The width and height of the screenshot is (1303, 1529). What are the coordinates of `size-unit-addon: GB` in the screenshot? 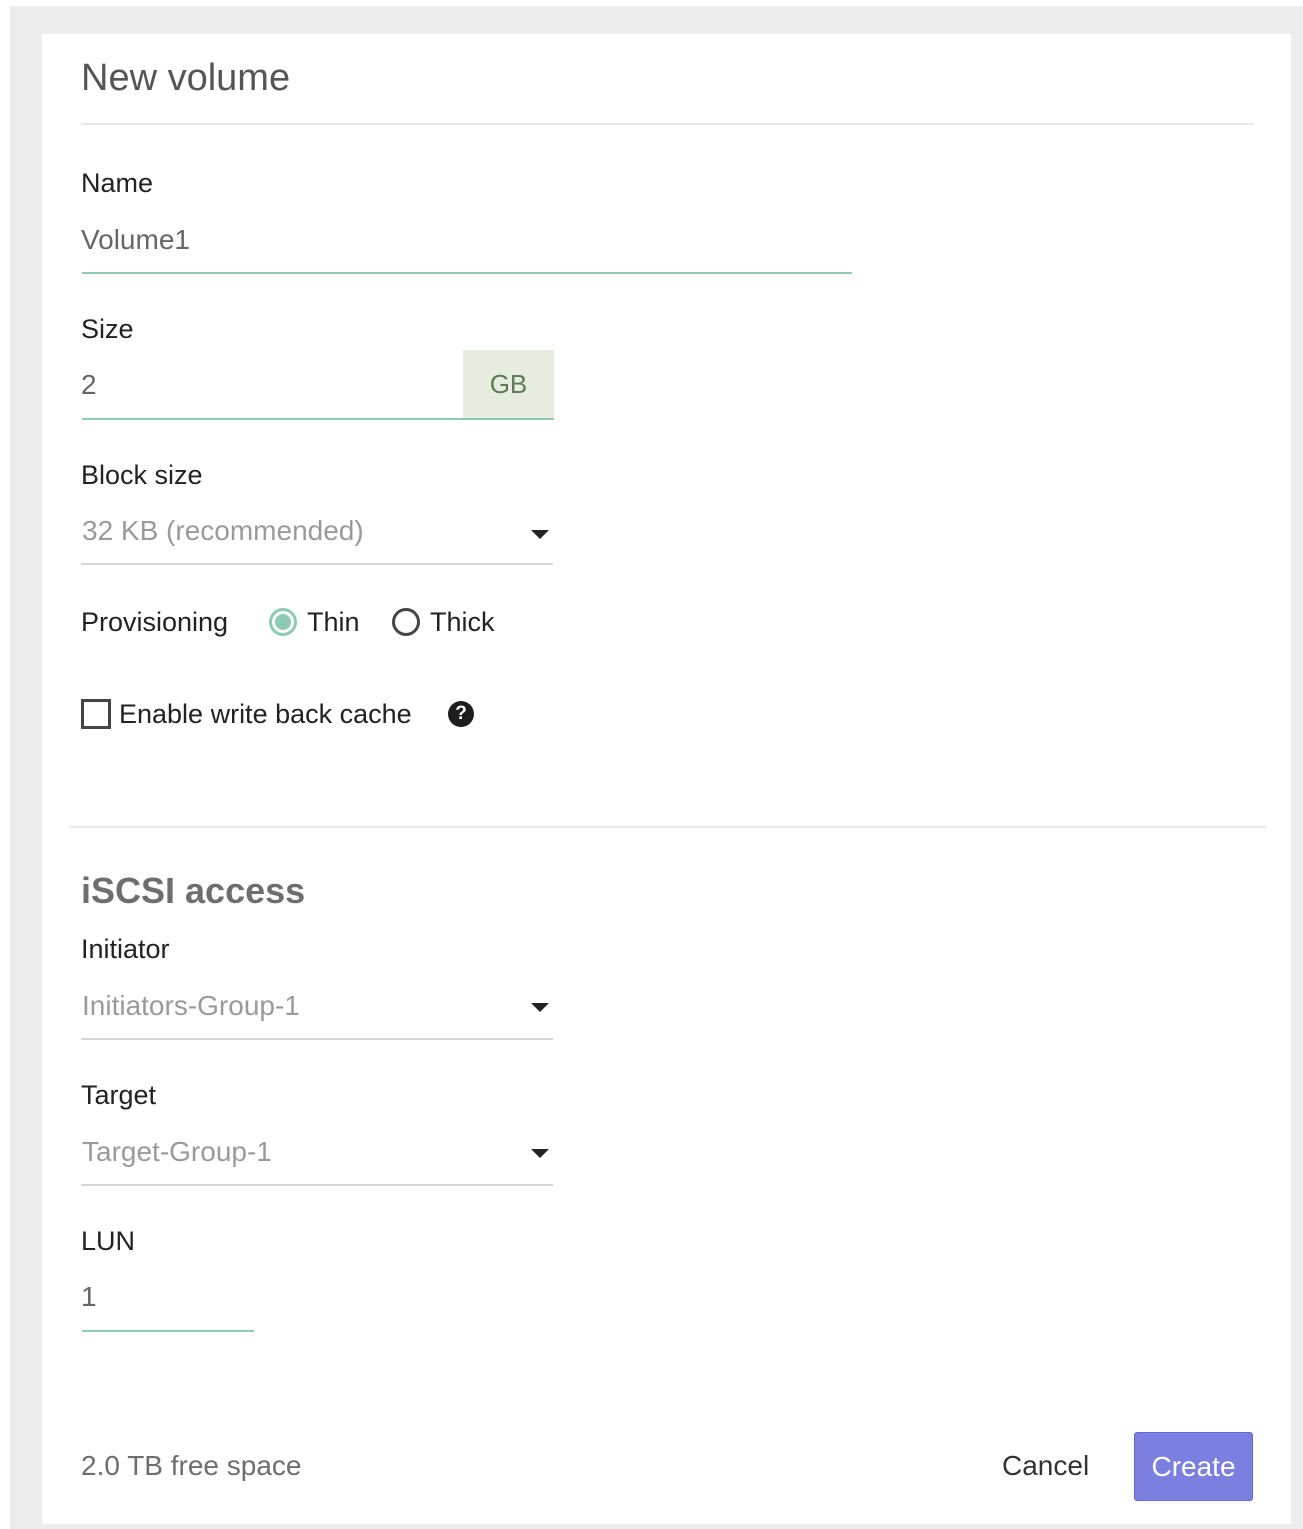 It's located at (508, 384).